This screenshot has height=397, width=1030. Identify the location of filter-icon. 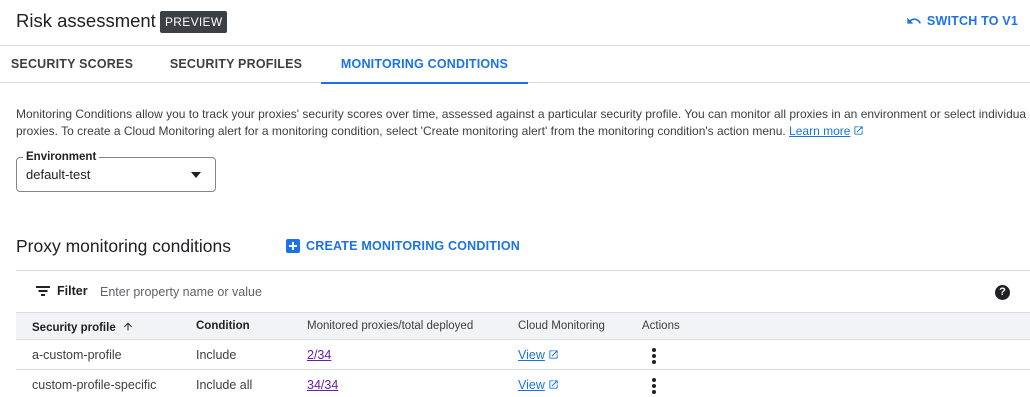
(43, 291).